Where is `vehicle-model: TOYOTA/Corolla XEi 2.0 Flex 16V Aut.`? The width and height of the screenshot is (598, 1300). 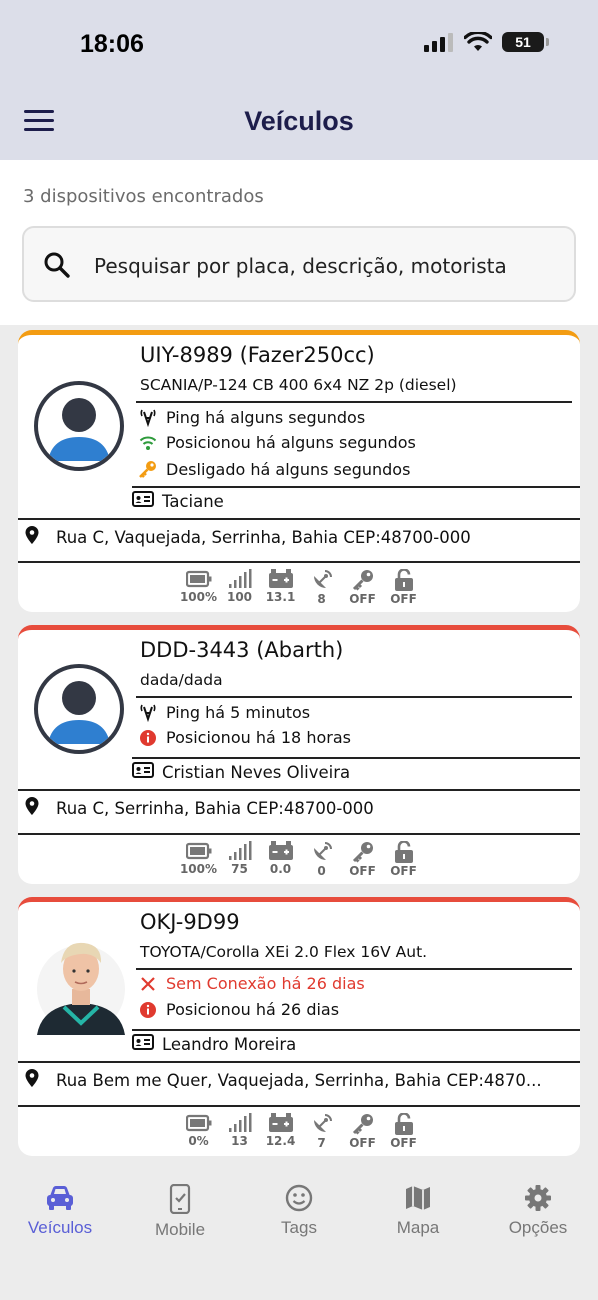 vehicle-model: TOYOTA/Corolla XEi 2.0 Flex 16V Aut. is located at coordinates (284, 952).